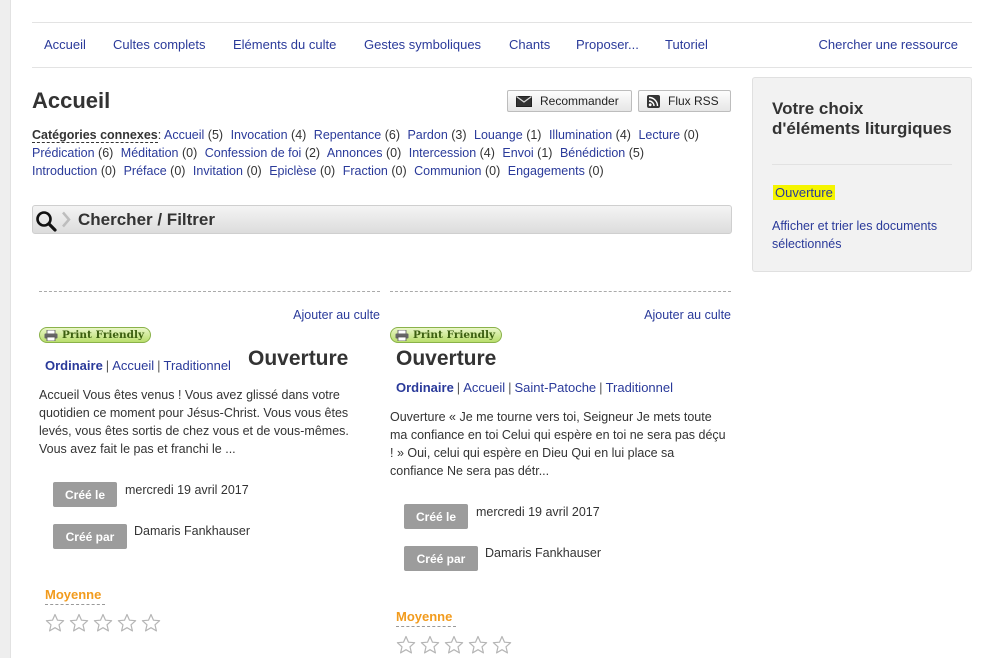  What do you see at coordinates (804, 192) in the screenshot?
I see `selected-element: Ouverture` at bounding box center [804, 192].